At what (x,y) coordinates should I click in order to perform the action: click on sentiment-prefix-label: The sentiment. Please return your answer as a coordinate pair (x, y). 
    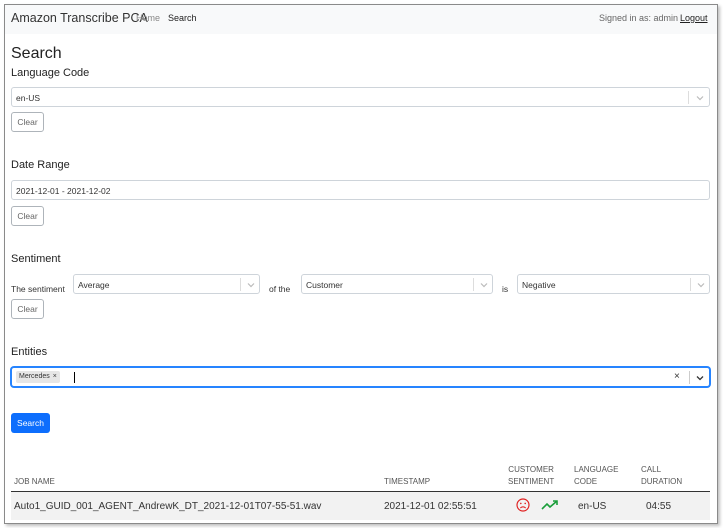
    Looking at the image, I should click on (38, 289).